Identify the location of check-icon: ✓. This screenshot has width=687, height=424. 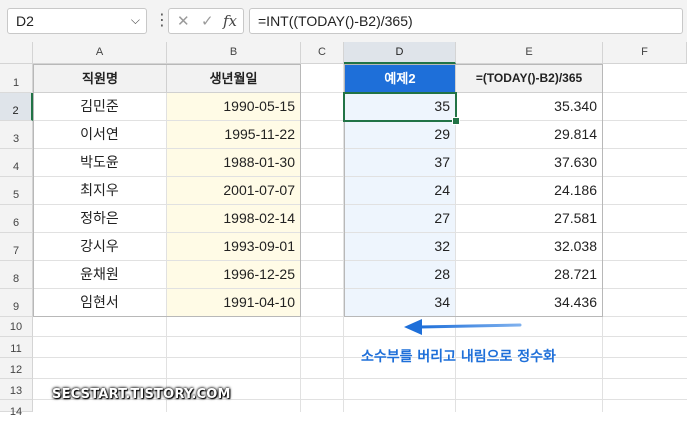
(207, 21).